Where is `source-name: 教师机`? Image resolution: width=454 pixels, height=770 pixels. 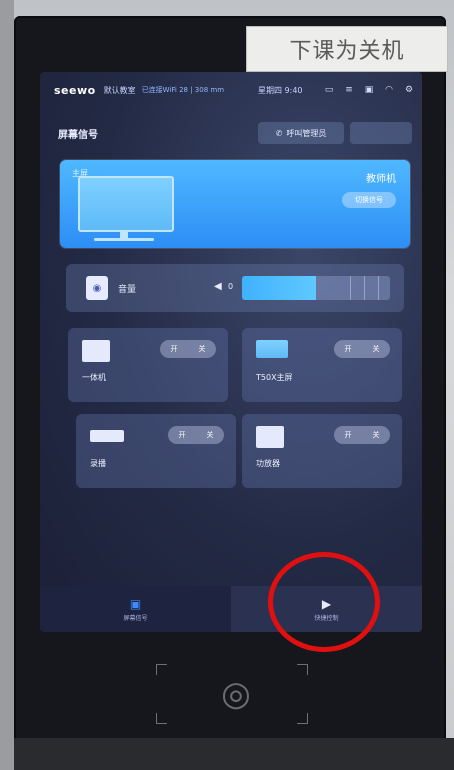
source-name: 教师机 is located at coordinates (381, 179).